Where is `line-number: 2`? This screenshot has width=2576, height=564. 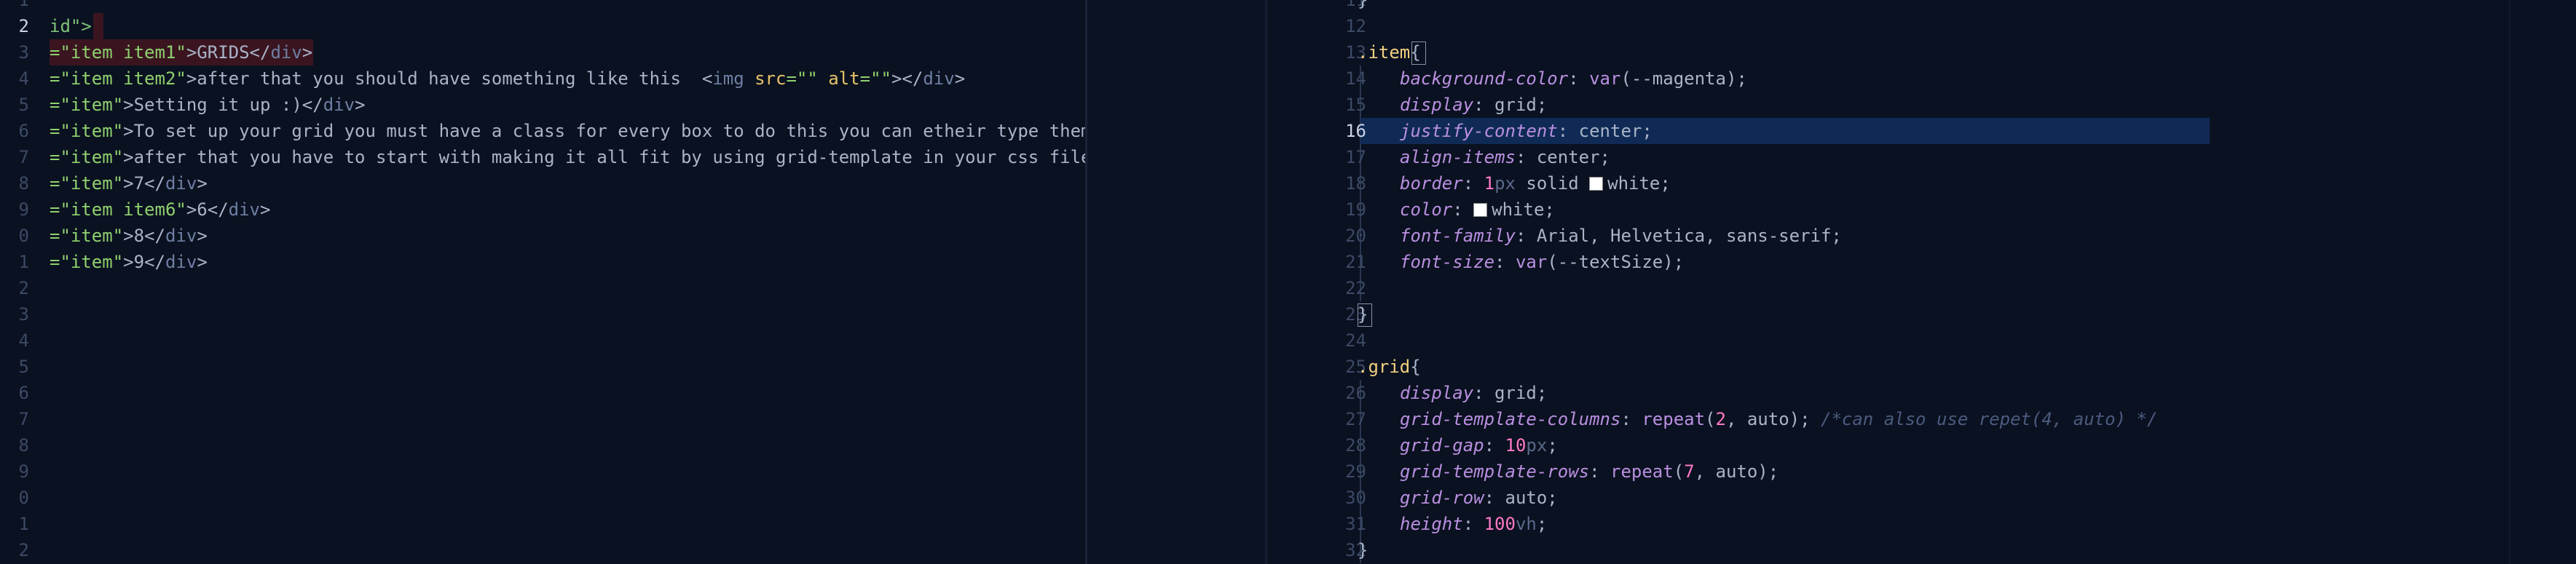 line-number: 2 is located at coordinates (23, 26).